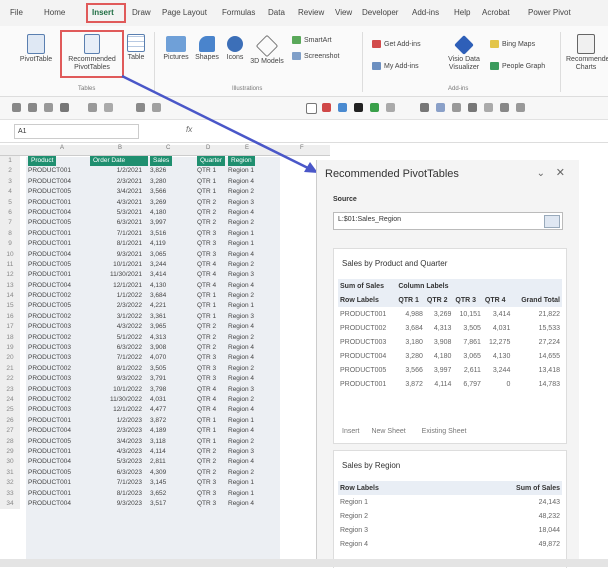  Describe the element at coordinates (388, 431) in the screenshot. I see `new-sheet-option: New Sheet` at that location.